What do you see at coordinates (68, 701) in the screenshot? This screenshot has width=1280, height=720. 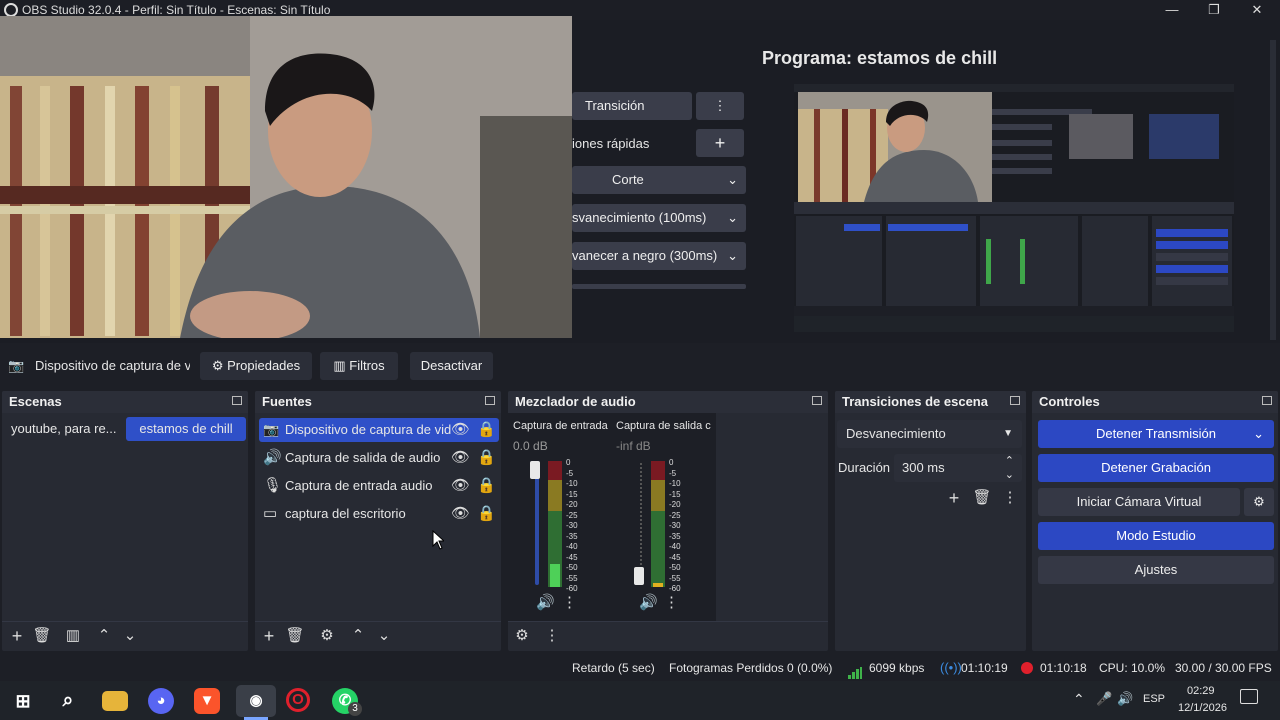 I see `search-icon: ⌕` at bounding box center [68, 701].